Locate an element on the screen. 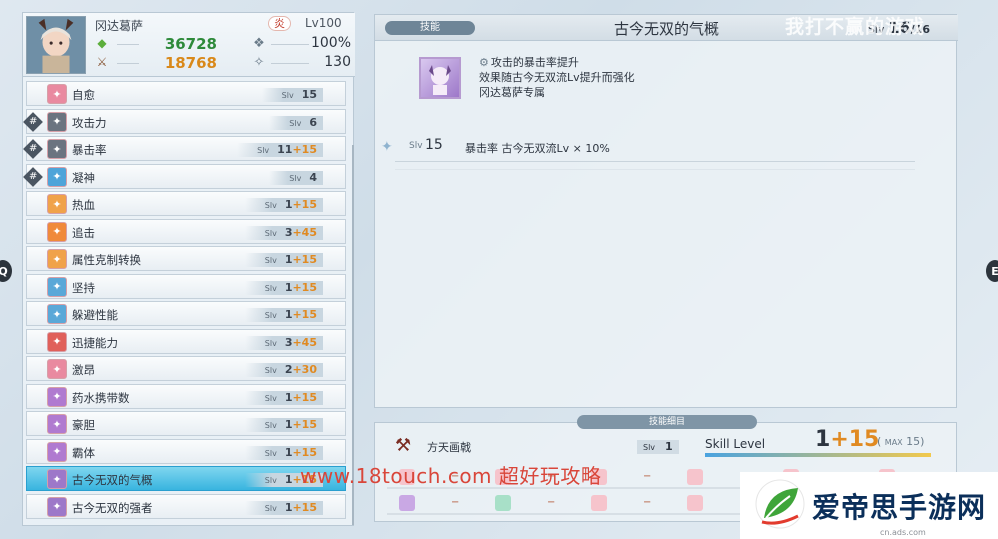 The image size is (998, 539). stat4-value: 130 is located at coordinates (337, 62).